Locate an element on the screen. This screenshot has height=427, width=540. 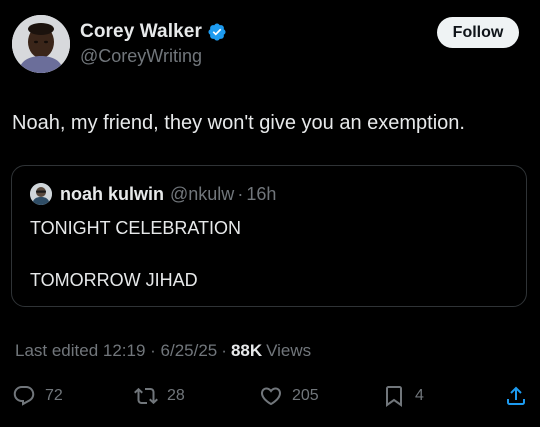
quoted-tweet-time: 16h is located at coordinates (261, 194).